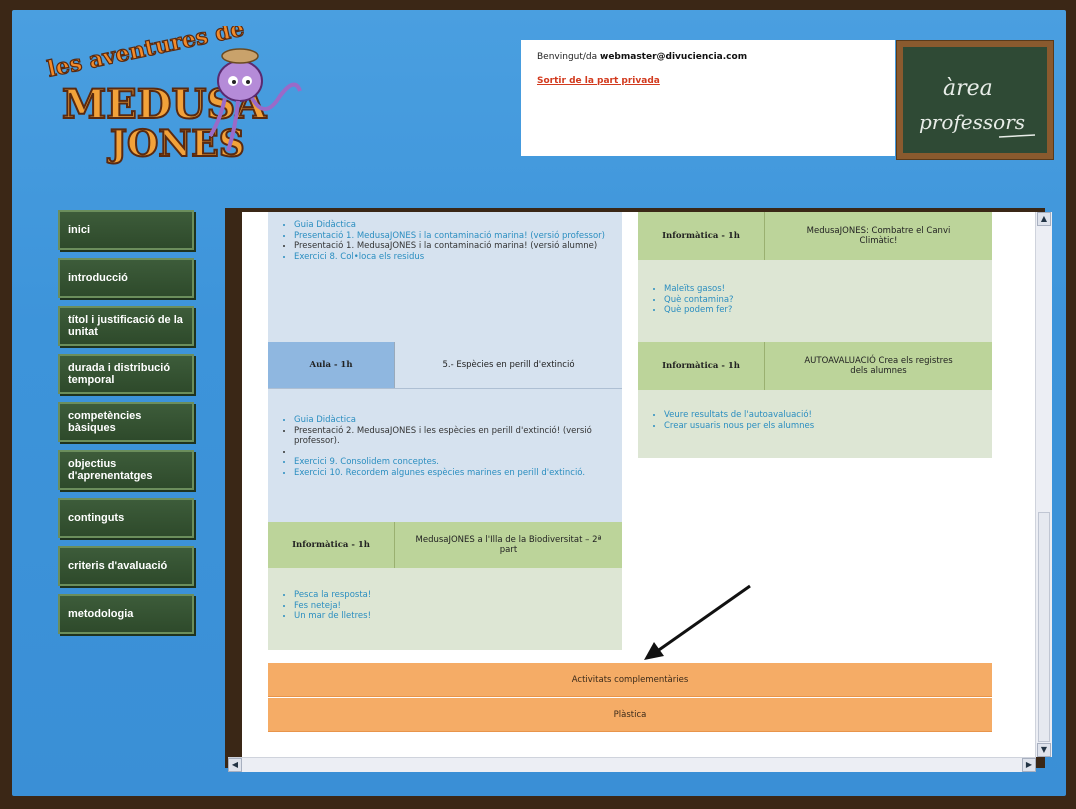 This screenshot has width=1076, height=809. Describe the element at coordinates (126, 326) in the screenshot. I see `sidebar-item-titol: títol i justificació de la unitat` at that location.